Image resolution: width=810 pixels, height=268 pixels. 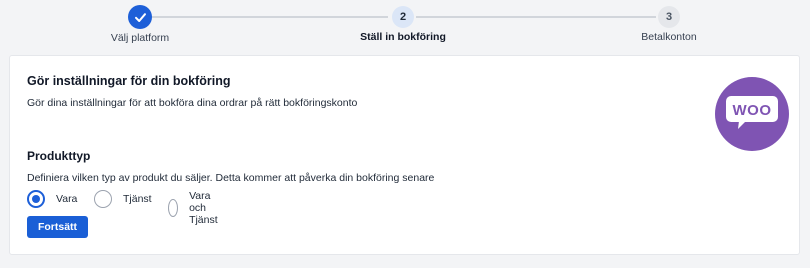 I want to click on step-number: 3, so click(x=669, y=17).